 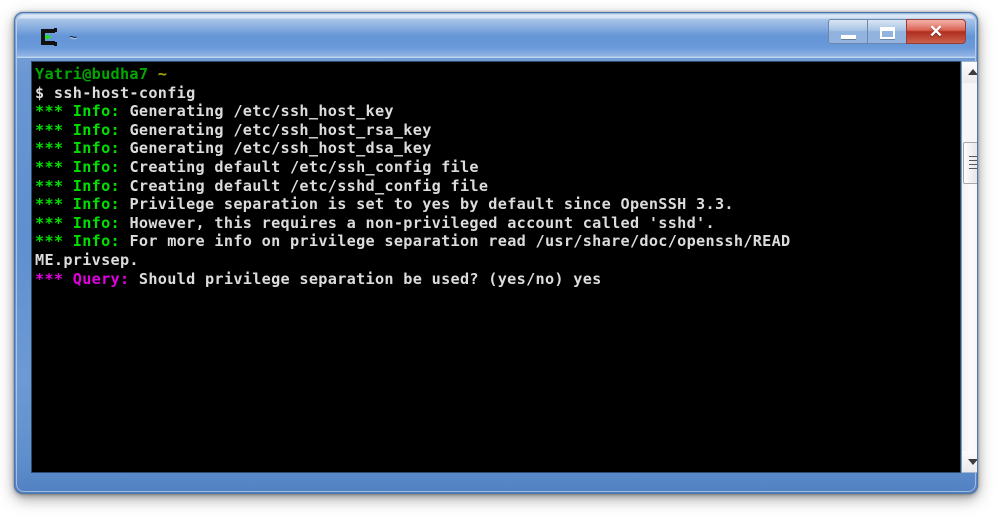 I want to click on chevron-up-icon, so click(x=972, y=72).